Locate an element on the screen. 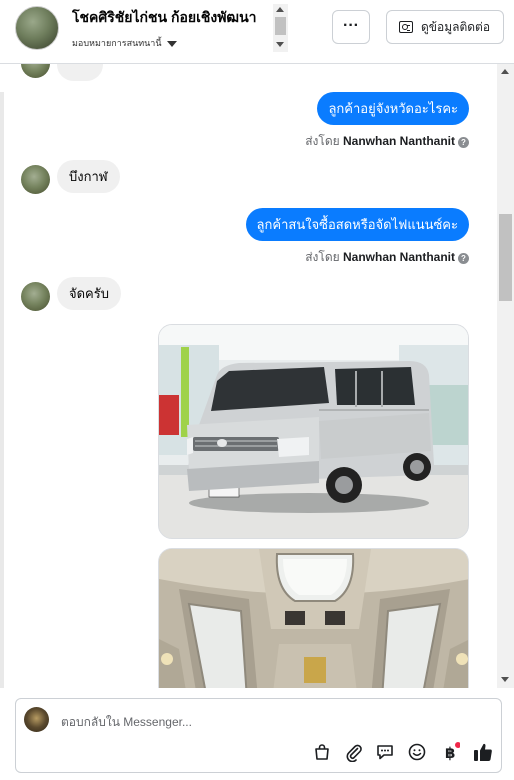 This screenshot has height=780, width=514. attachment-icon is located at coordinates (354, 752).